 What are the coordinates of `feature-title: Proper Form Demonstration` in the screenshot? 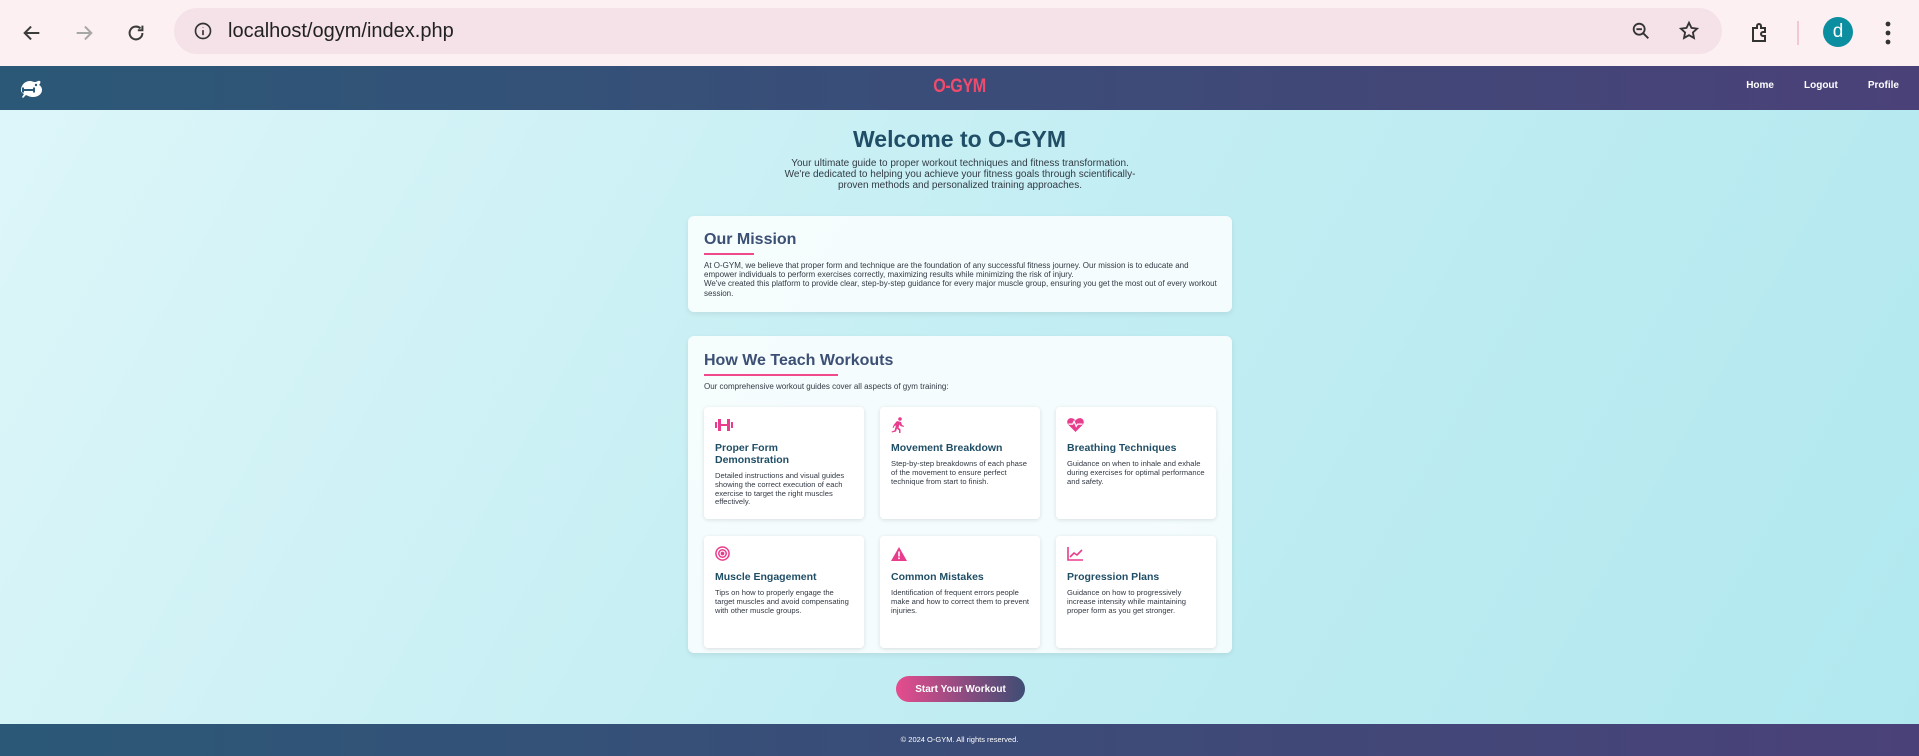 It's located at (752, 454).